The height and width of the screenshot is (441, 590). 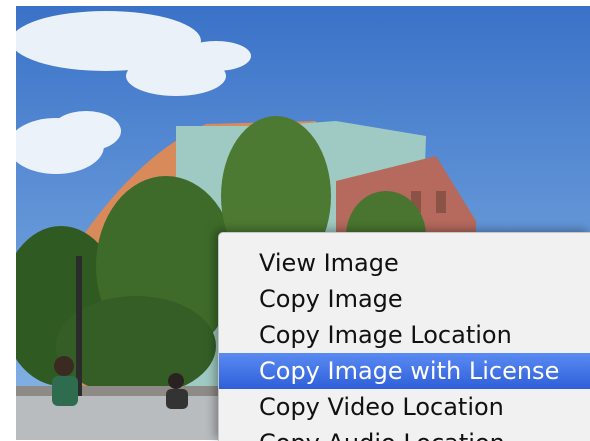 I want to click on menu-item-copy-image: Copy Image, so click(x=404, y=299).